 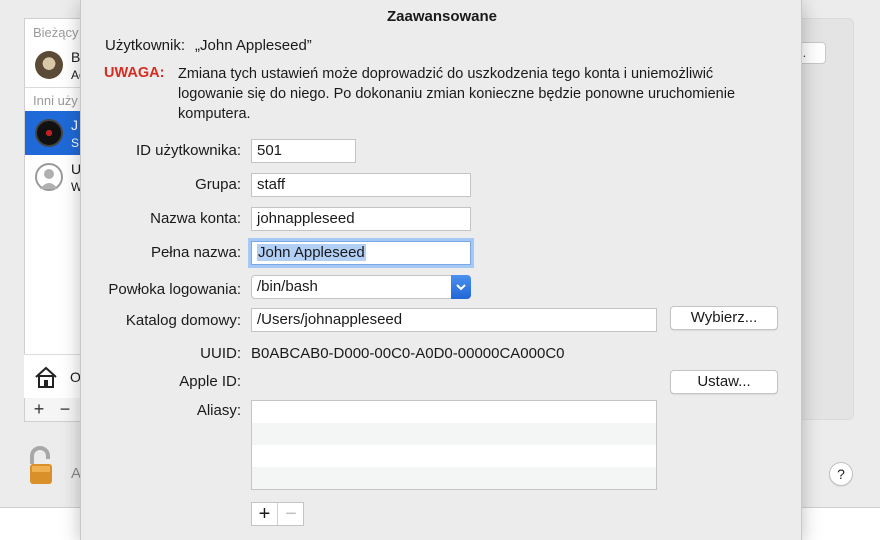 I want to click on section-other-label: Inni uży, so click(x=55, y=100).